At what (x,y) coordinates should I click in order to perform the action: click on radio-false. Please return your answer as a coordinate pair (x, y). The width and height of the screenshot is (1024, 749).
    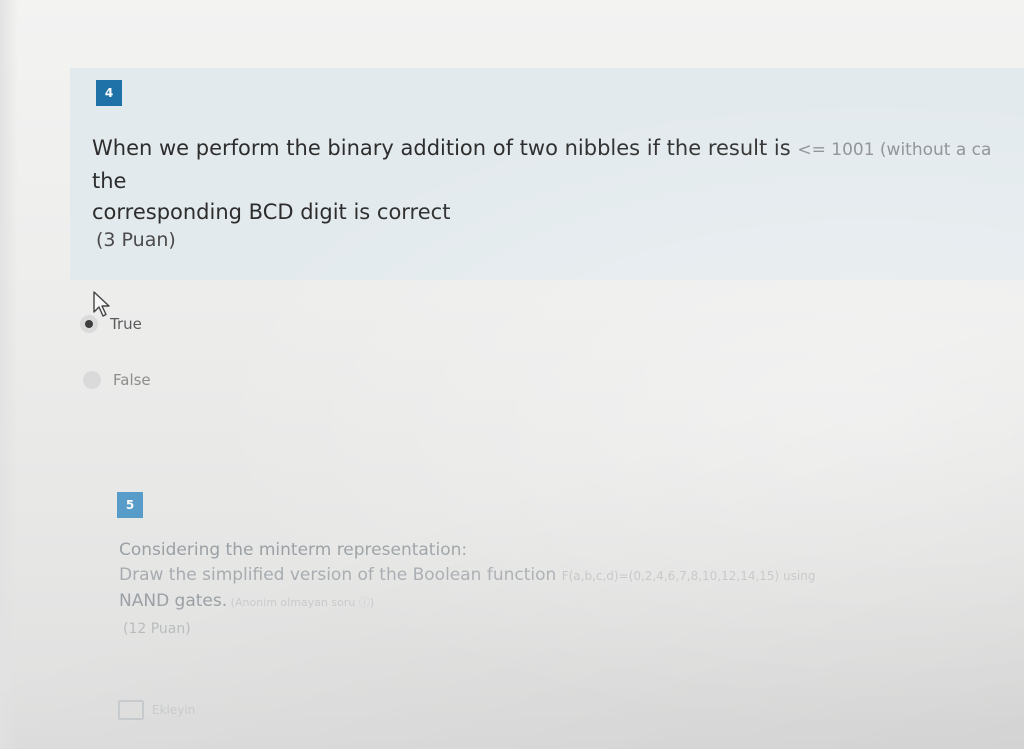
    Looking at the image, I should click on (92, 380).